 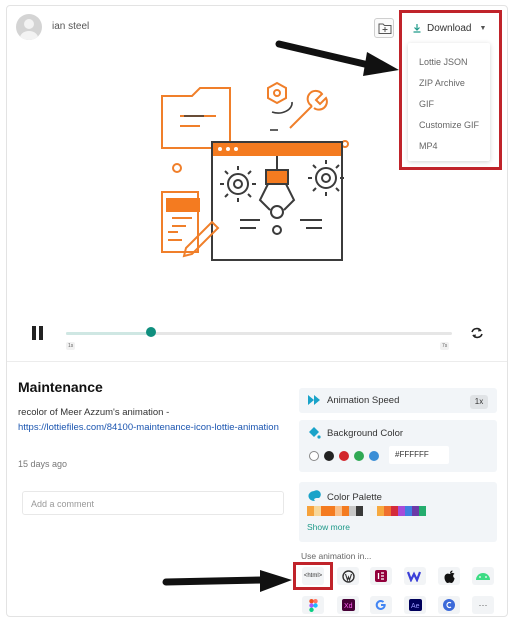 I want to click on animation-title: Maintenance, so click(x=60, y=387).